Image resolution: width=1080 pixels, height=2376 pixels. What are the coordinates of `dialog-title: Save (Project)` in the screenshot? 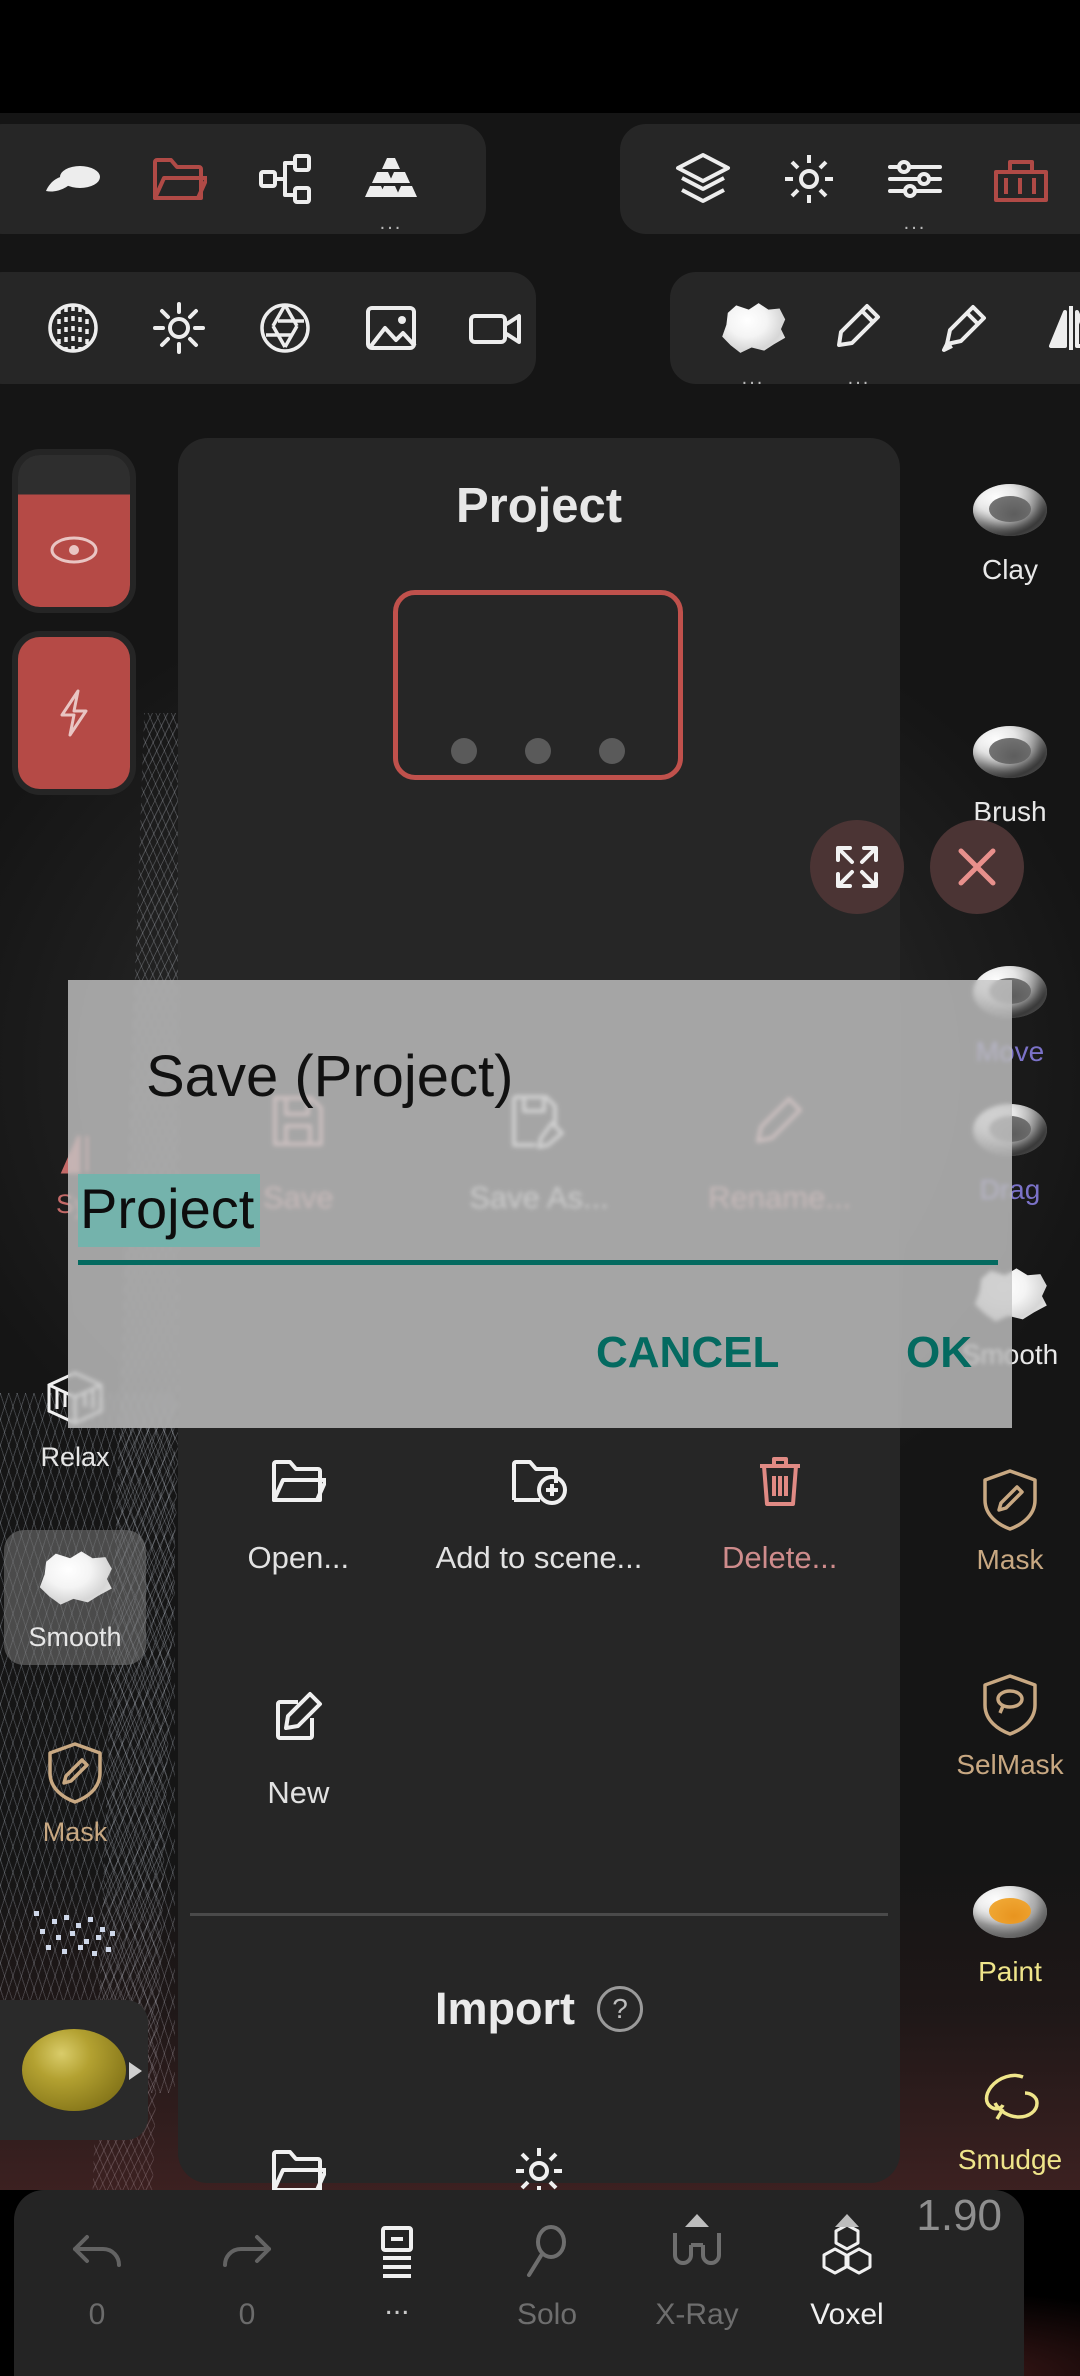 It's located at (330, 1076).